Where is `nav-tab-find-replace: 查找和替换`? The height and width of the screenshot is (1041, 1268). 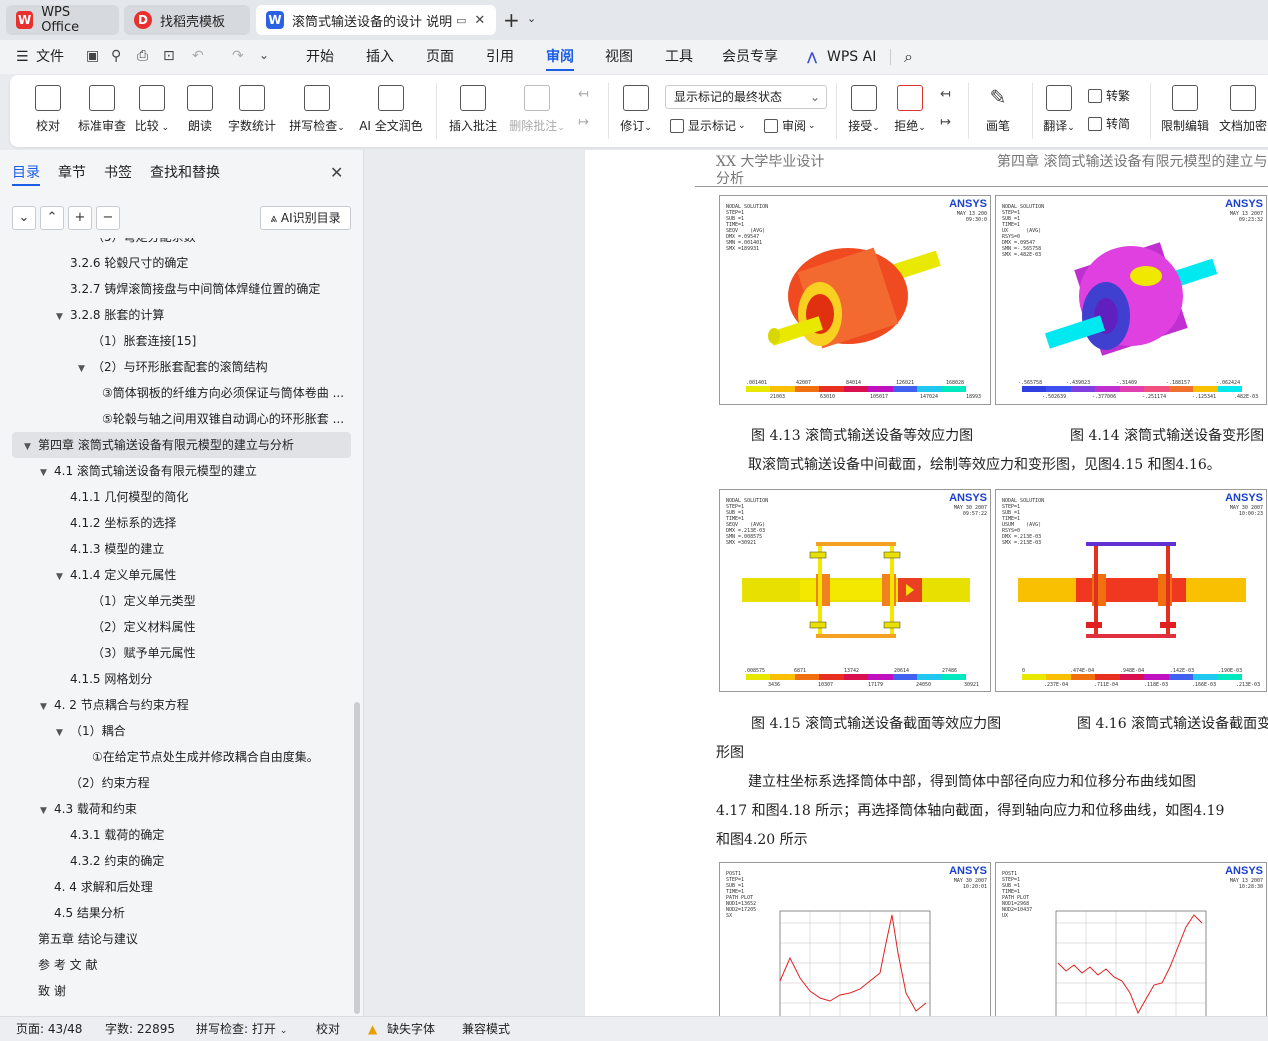
nav-tab-find-replace: 查找和替换 is located at coordinates (185, 172).